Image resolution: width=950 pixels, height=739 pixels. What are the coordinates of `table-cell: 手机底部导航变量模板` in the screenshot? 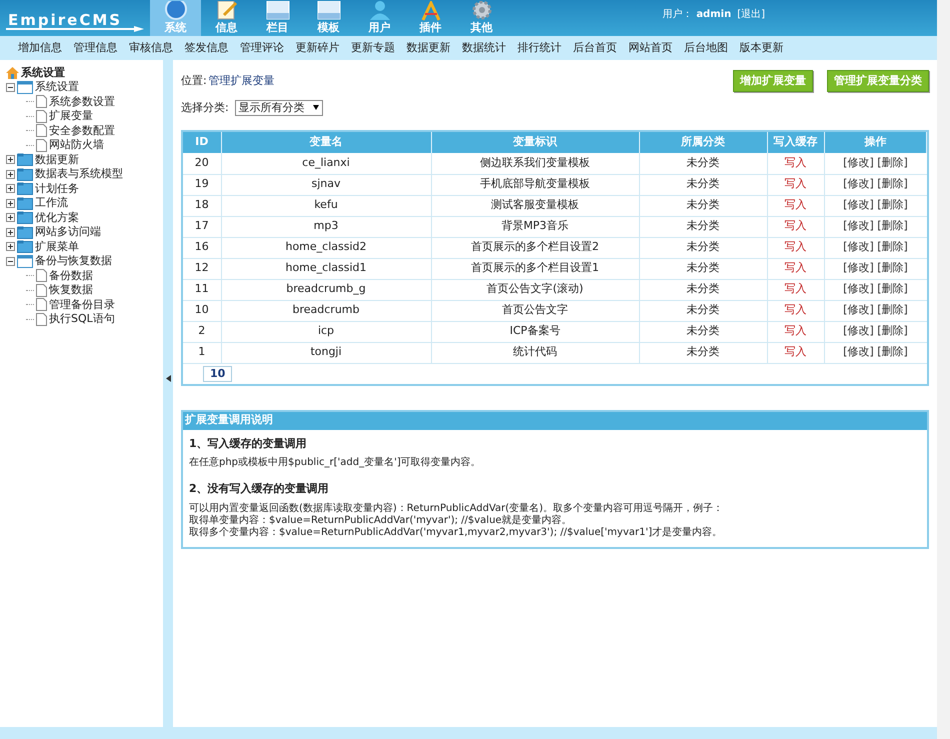 It's located at (535, 184).